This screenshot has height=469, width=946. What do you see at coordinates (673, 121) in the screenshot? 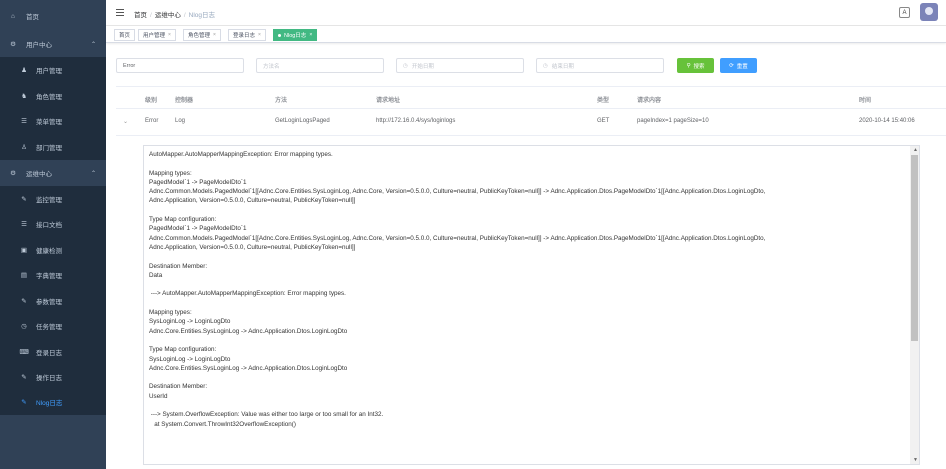
I see `cell-content: pageIndex=1 pageSize=10` at bounding box center [673, 121].